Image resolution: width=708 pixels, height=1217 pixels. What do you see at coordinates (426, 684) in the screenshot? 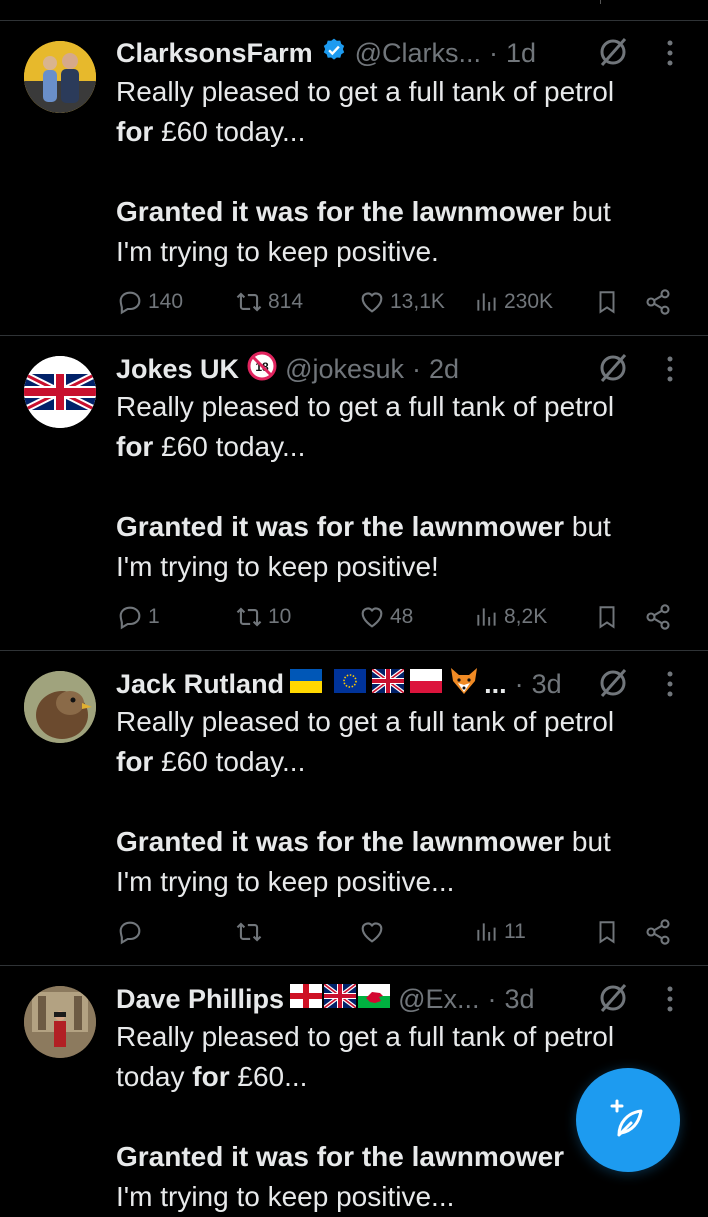
I see `poland-flag-icon` at bounding box center [426, 684].